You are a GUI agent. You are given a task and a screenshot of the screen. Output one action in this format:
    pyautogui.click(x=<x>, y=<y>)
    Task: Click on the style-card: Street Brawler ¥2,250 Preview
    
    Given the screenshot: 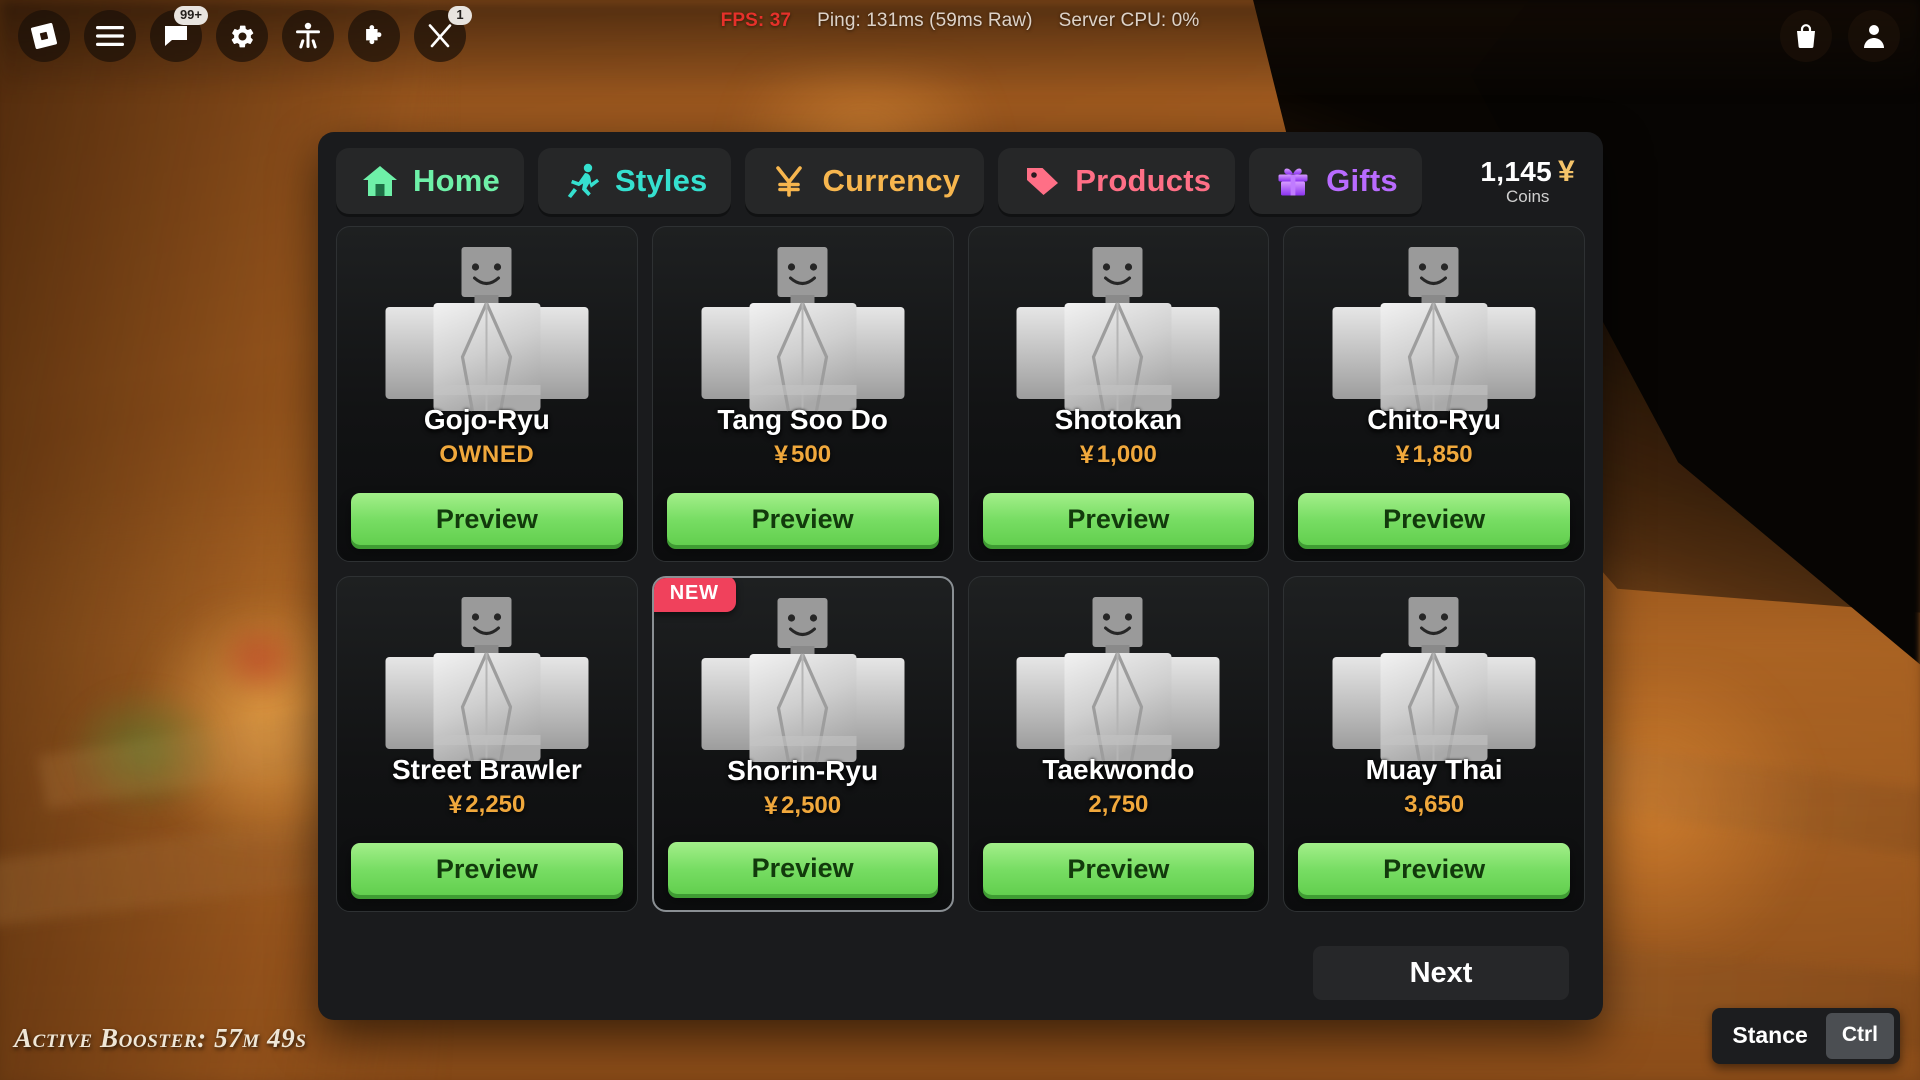 What is the action you would take?
    pyautogui.click(x=487, y=744)
    